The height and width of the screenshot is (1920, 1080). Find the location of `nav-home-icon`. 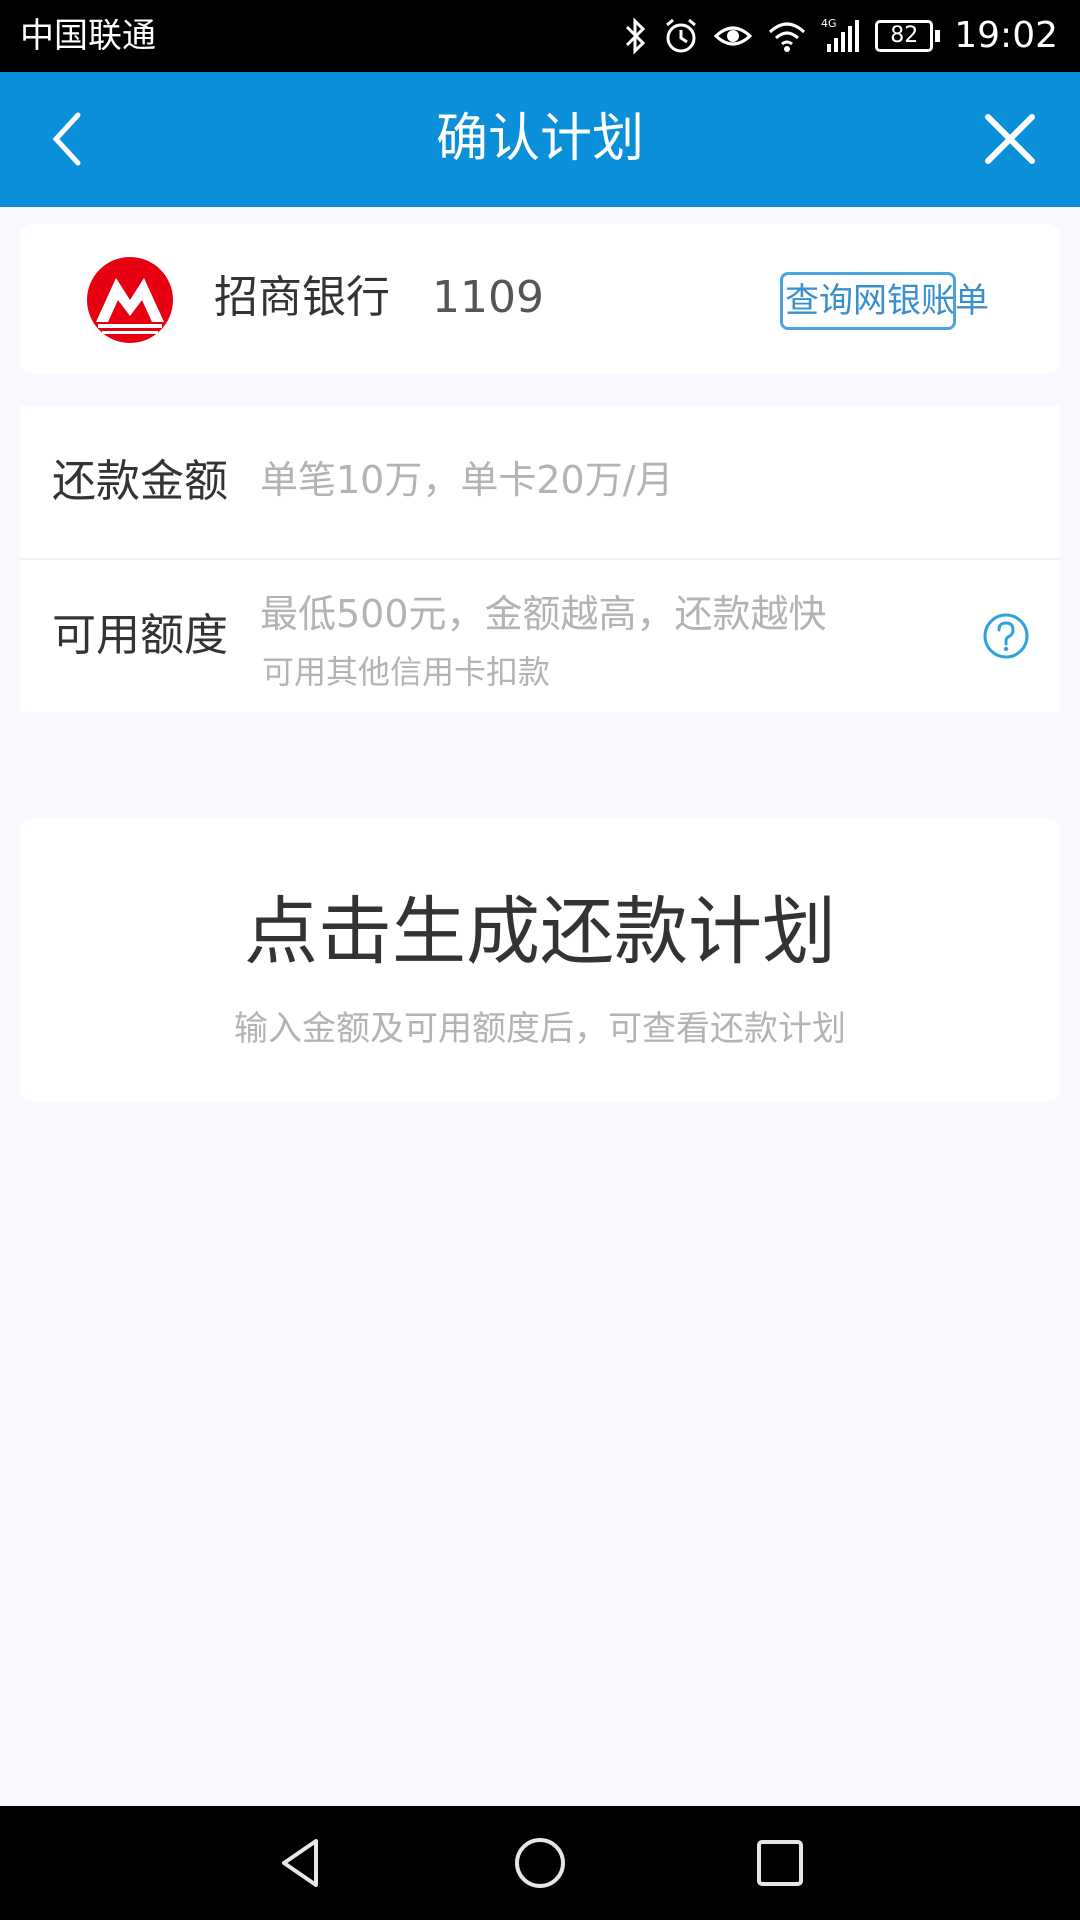

nav-home-icon is located at coordinates (540, 1863).